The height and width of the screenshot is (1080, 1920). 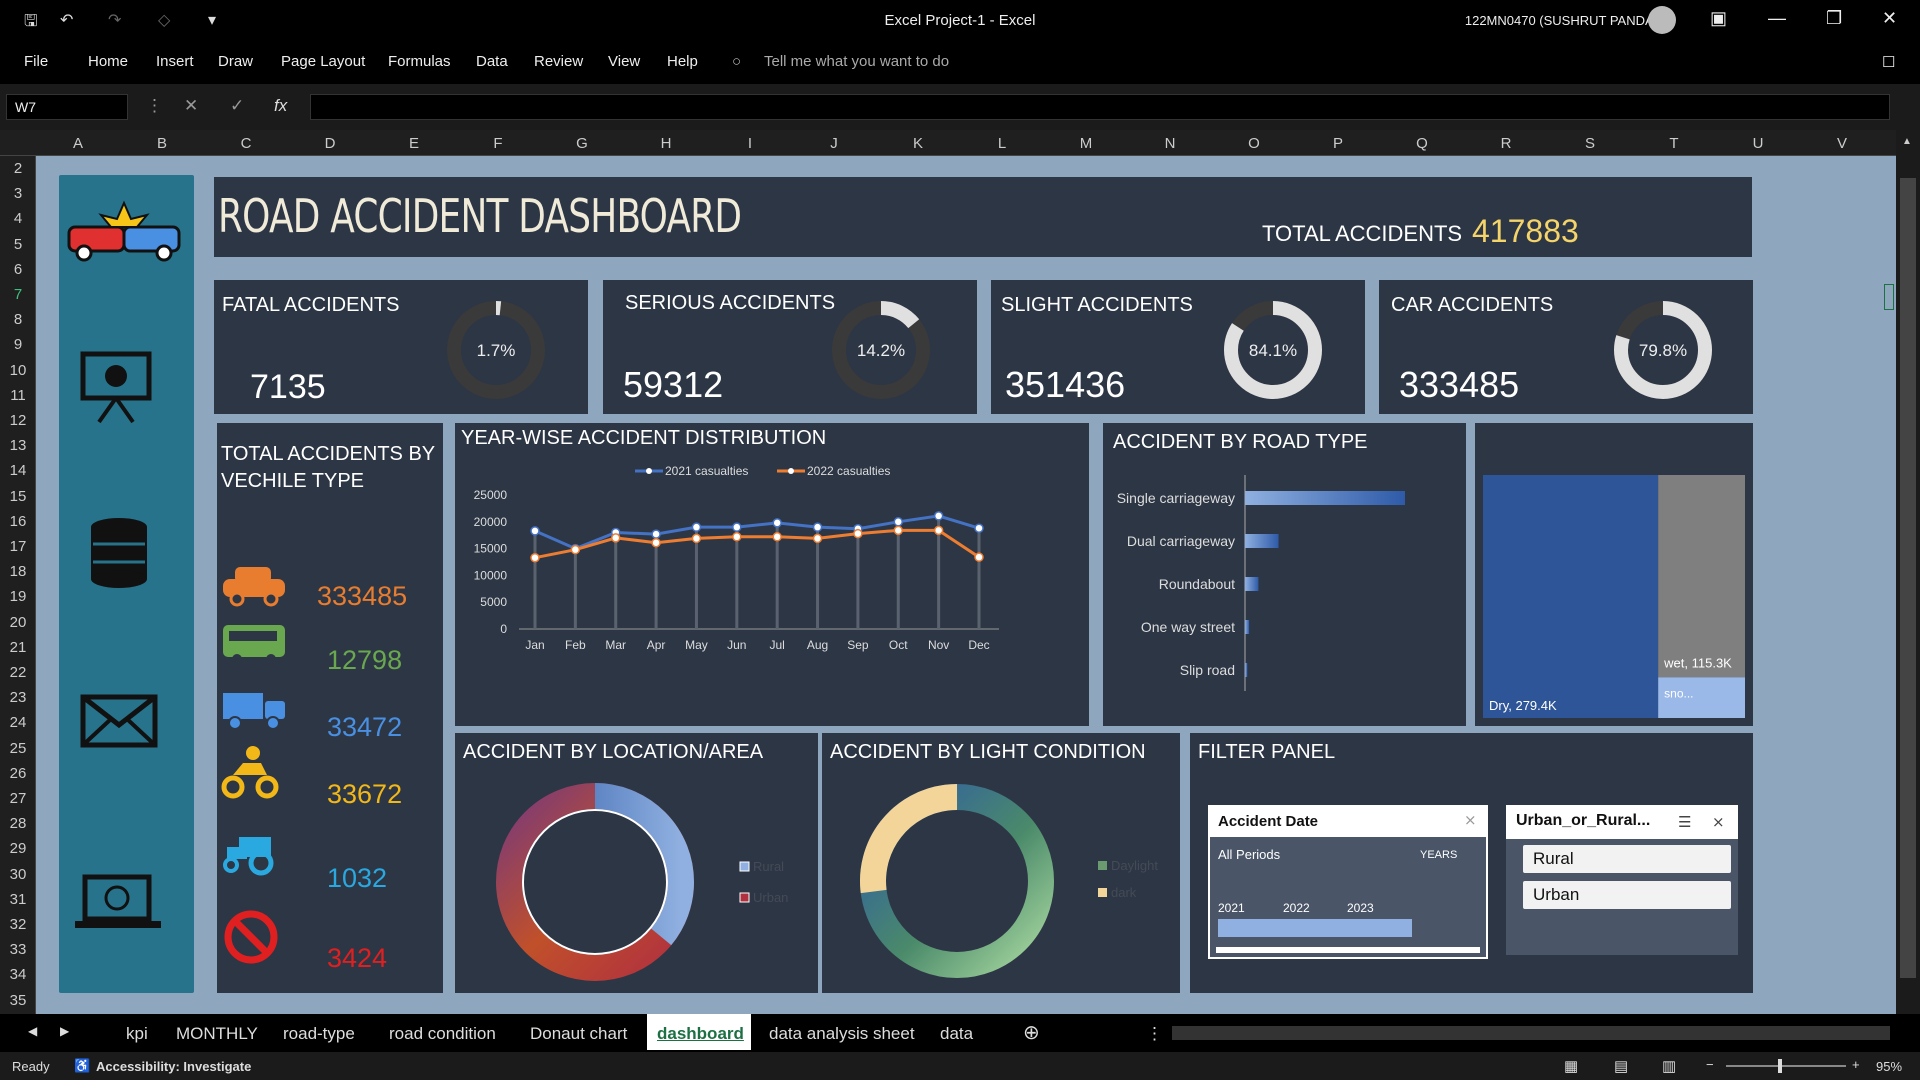 I want to click on comments-icon: ☐, so click(x=1888, y=62).